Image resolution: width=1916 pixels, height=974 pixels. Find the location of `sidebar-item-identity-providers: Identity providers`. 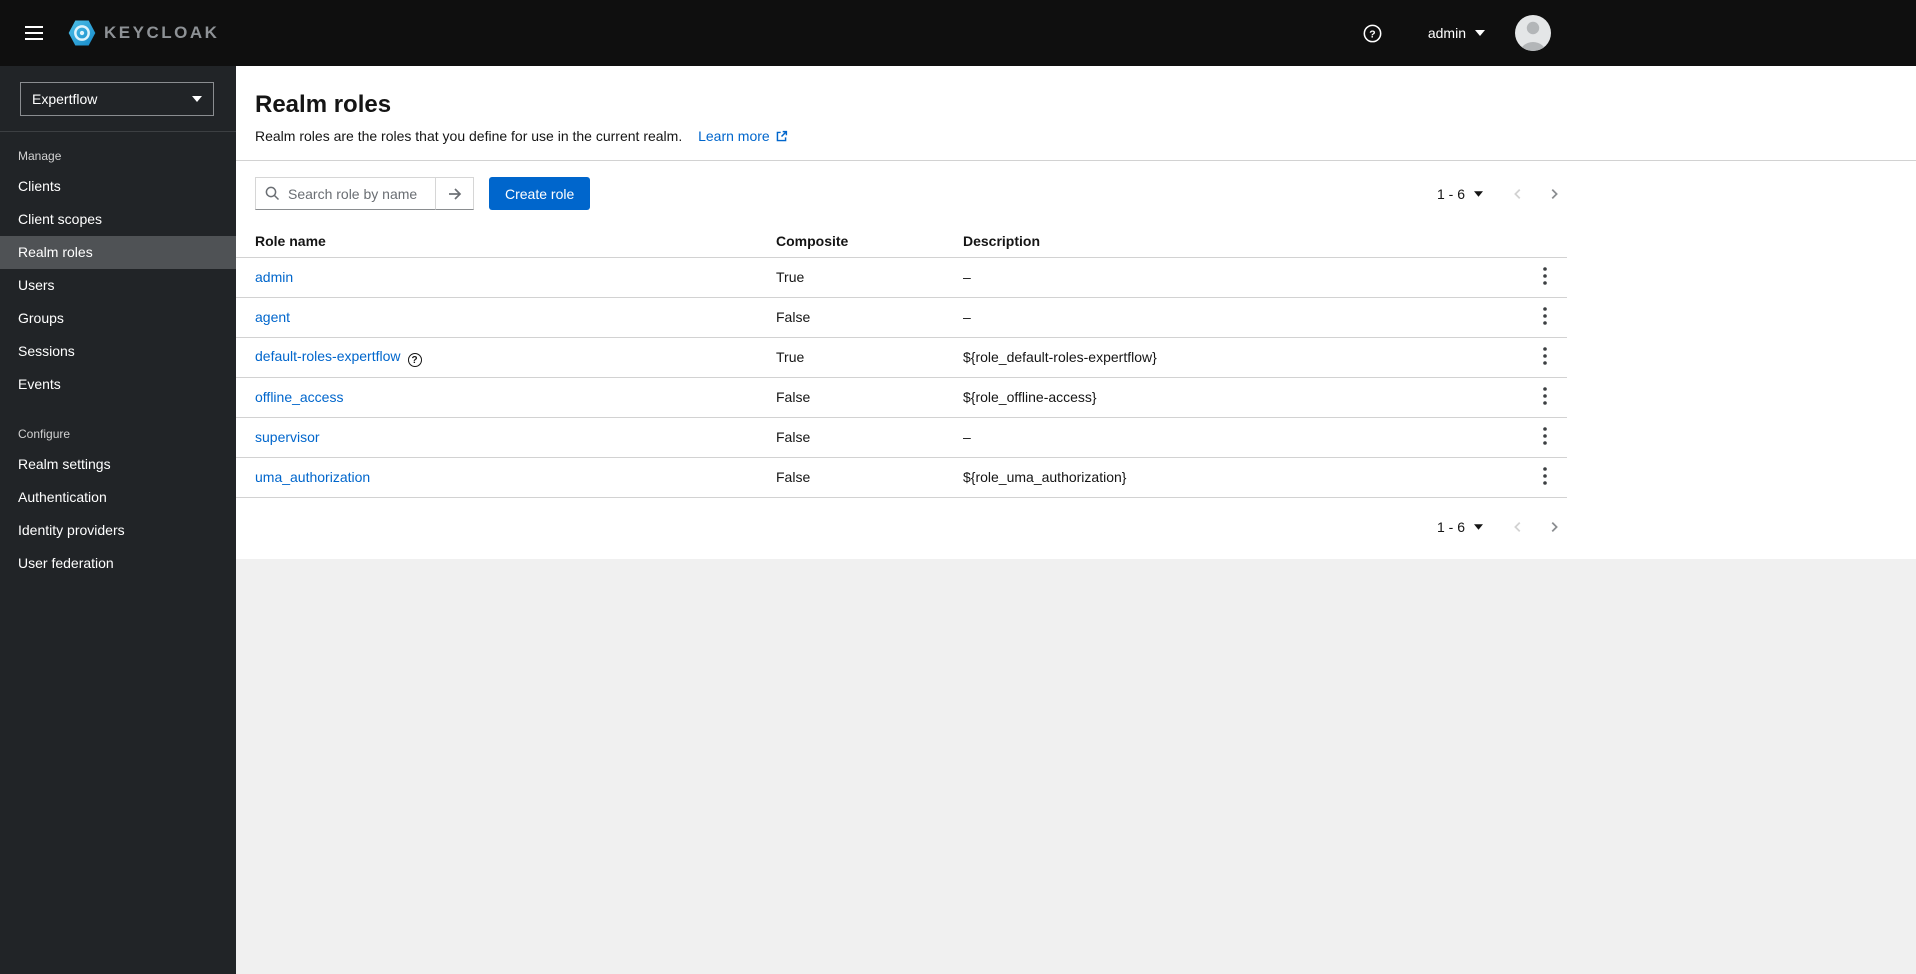

sidebar-item-identity-providers: Identity providers is located at coordinates (118, 530).